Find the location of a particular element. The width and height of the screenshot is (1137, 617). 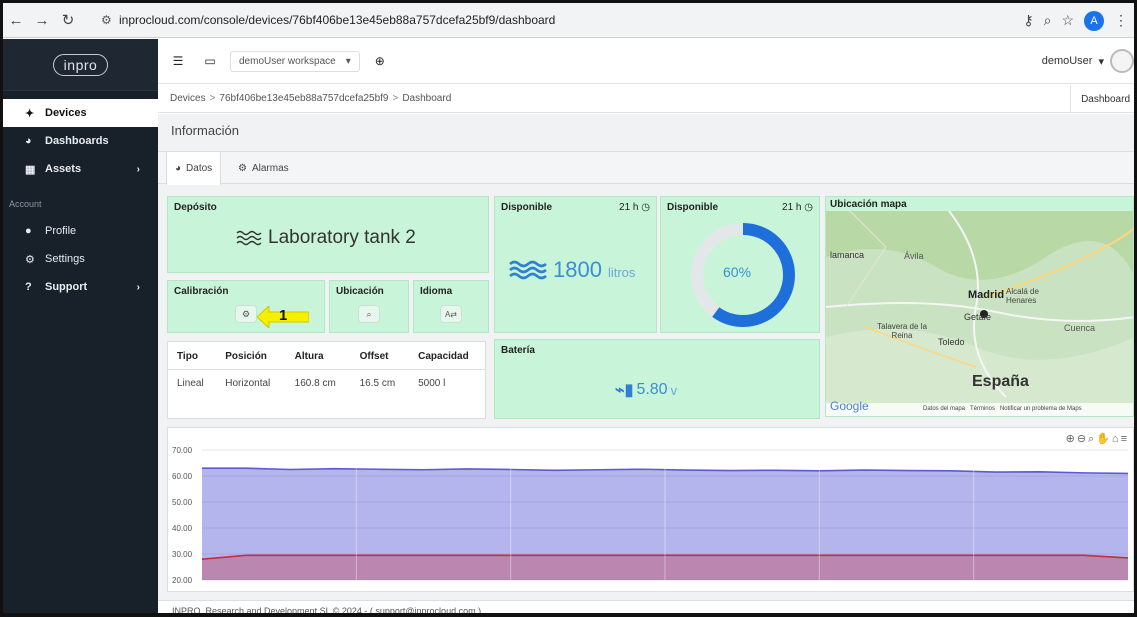

inpro-logo: inpro is located at coordinates (80, 64).